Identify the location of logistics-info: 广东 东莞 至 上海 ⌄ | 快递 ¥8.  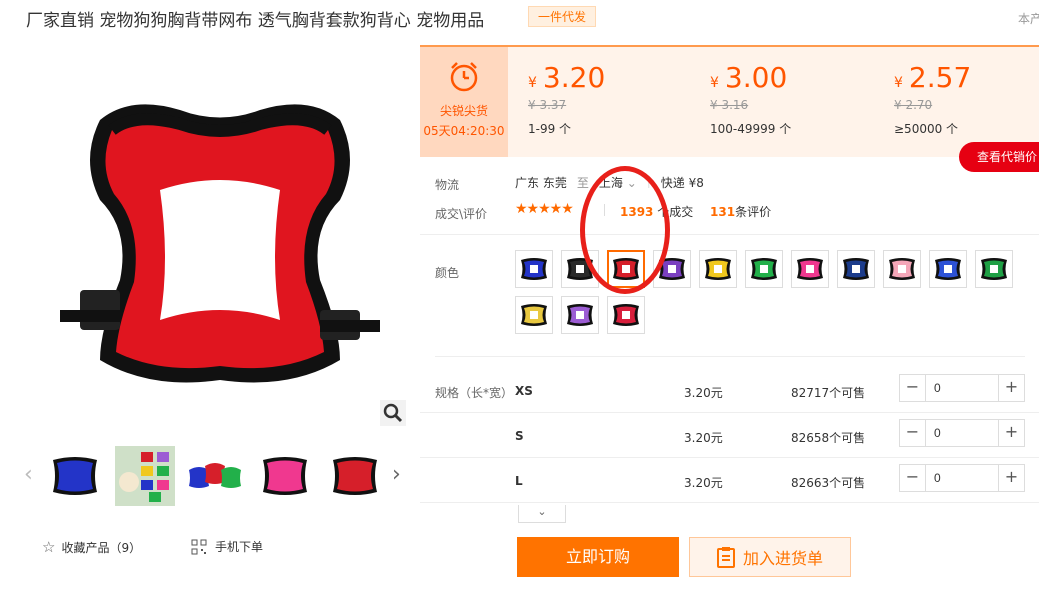
(609, 182).